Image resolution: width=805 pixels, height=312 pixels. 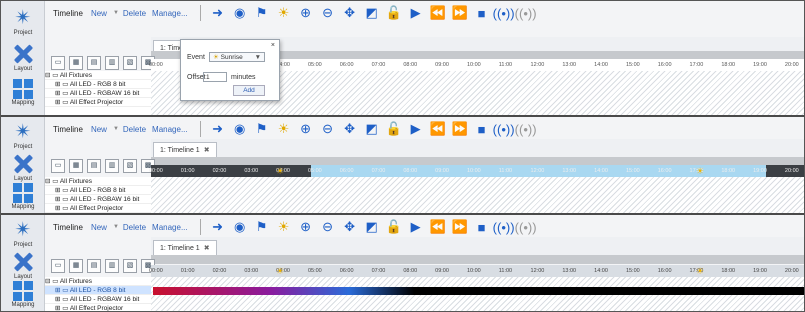 What do you see at coordinates (477, 259) in the screenshot?
I see `scroll-track` at bounding box center [477, 259].